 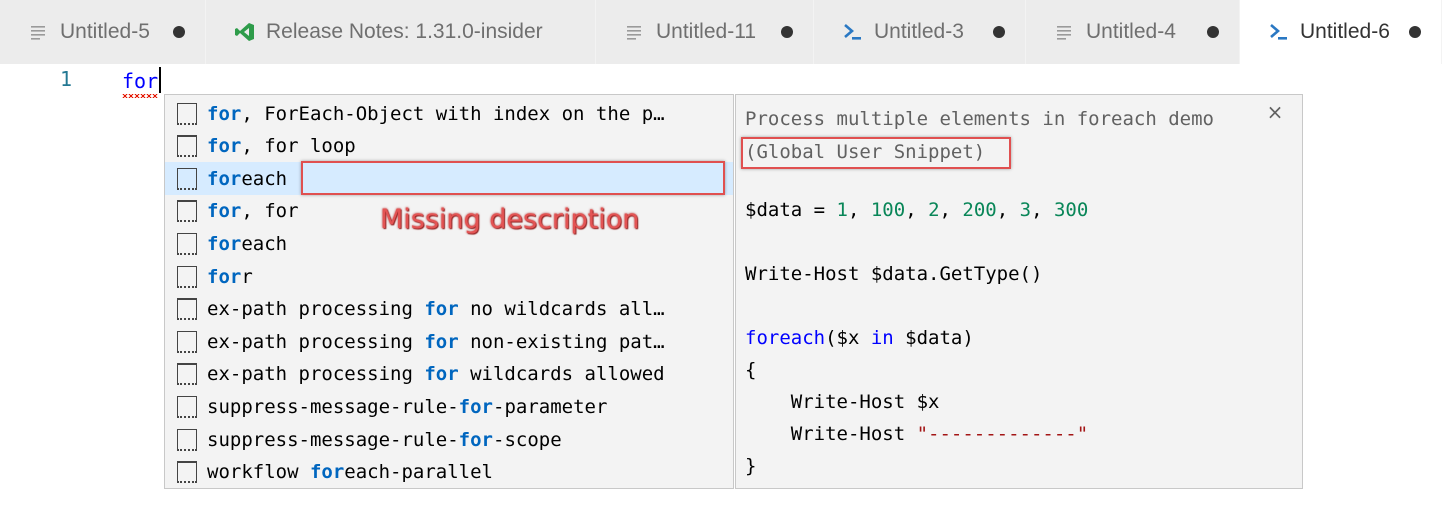 What do you see at coordinates (876, 153) in the screenshot?
I see `highlight-box-snippet-source` at bounding box center [876, 153].